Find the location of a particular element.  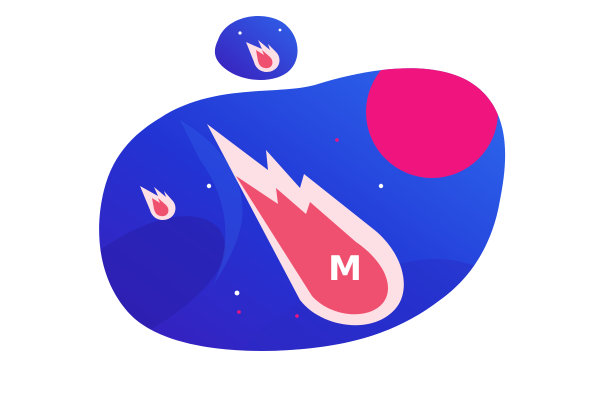

planet-icon is located at coordinates (432, 123).